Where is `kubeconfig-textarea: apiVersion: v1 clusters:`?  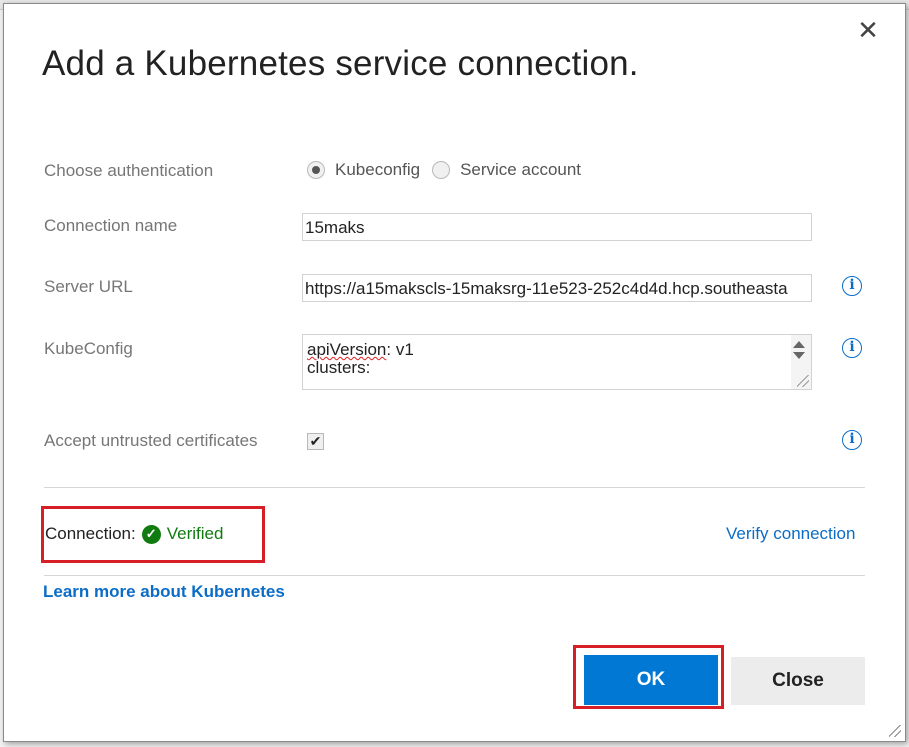
kubeconfig-textarea: apiVersion: v1 clusters: is located at coordinates (557, 362).